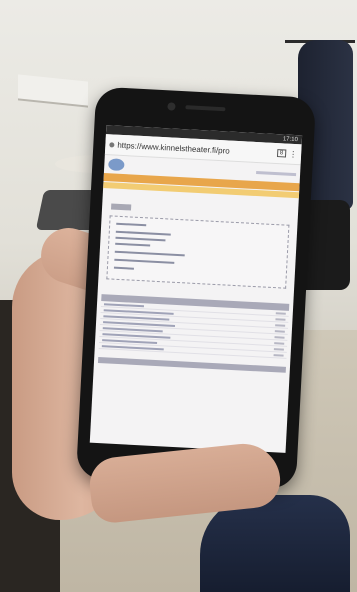  I want to click on info-card, so click(198, 252).